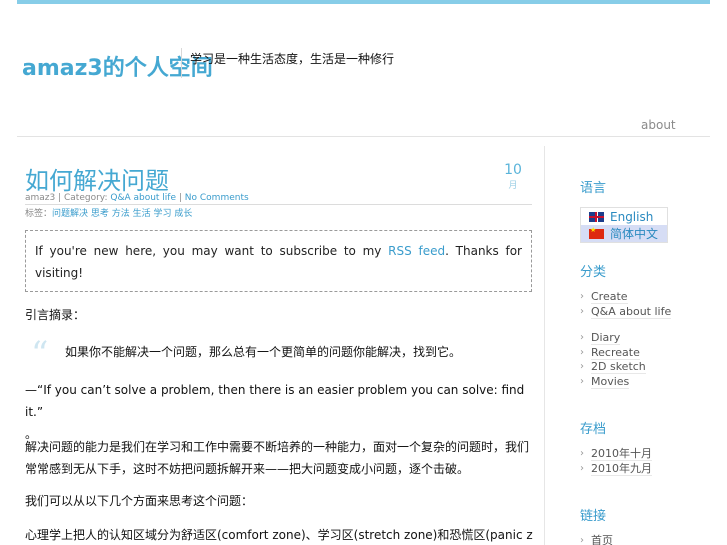 Image resolution: width=727 pixels, height=545 pixels. I want to click on site-tagline: 学习是一种生活态度，生活是一种修行, so click(292, 59).